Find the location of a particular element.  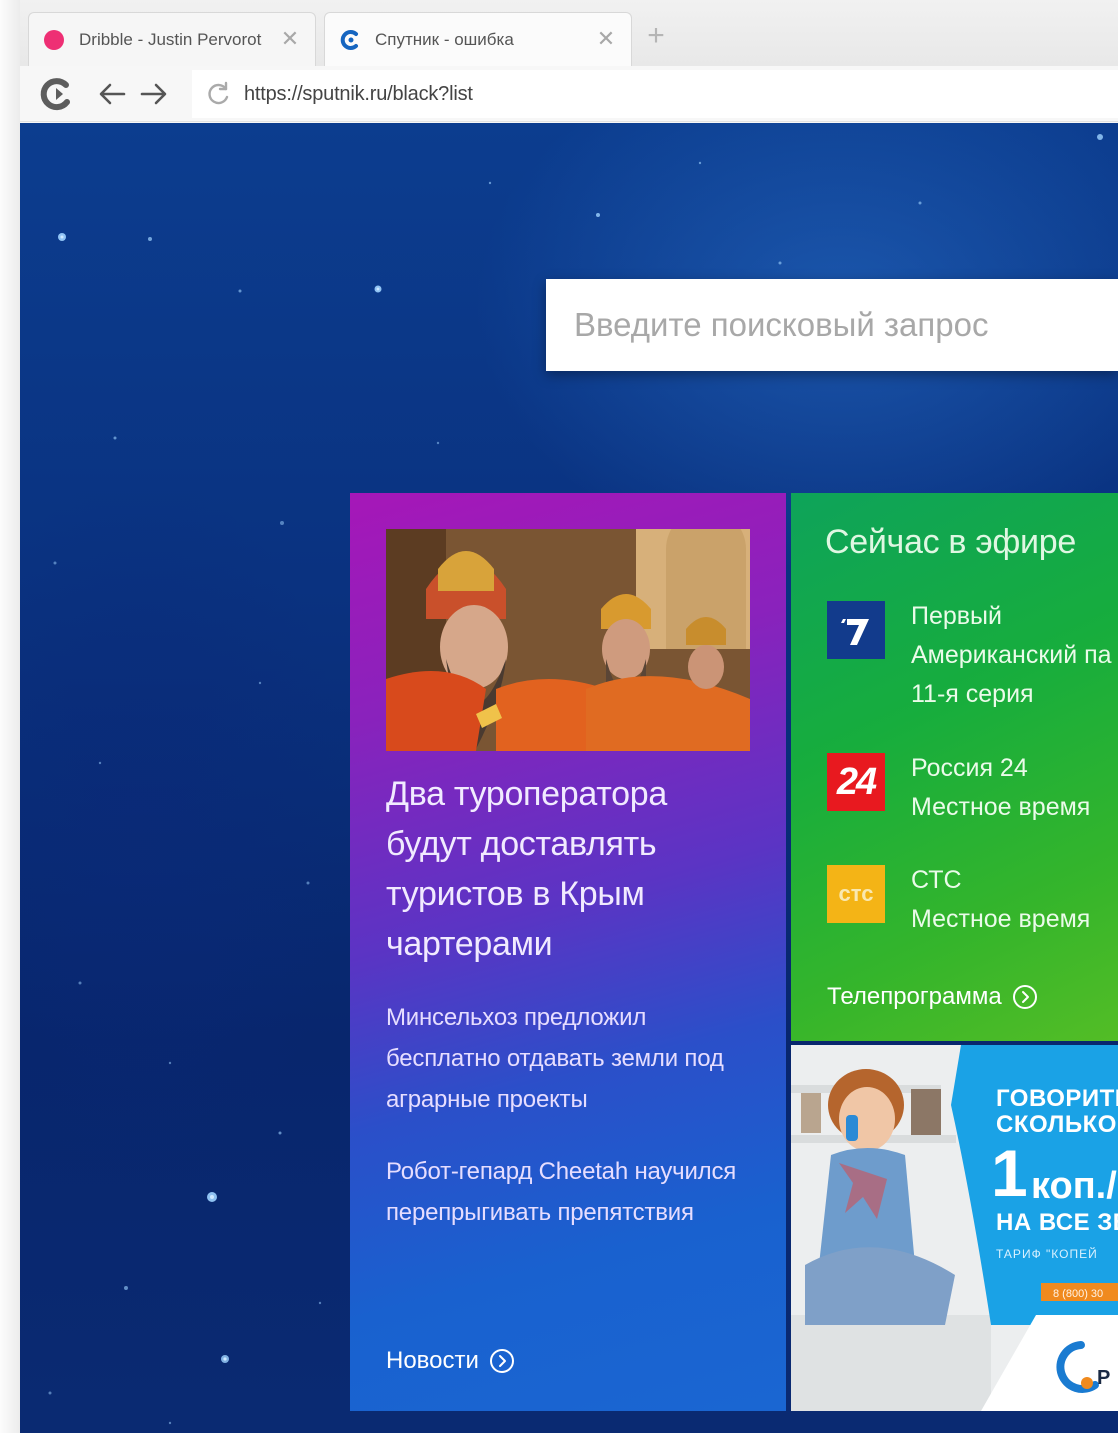

url-text: https://sputnik.ru/black?list is located at coordinates (358, 93).